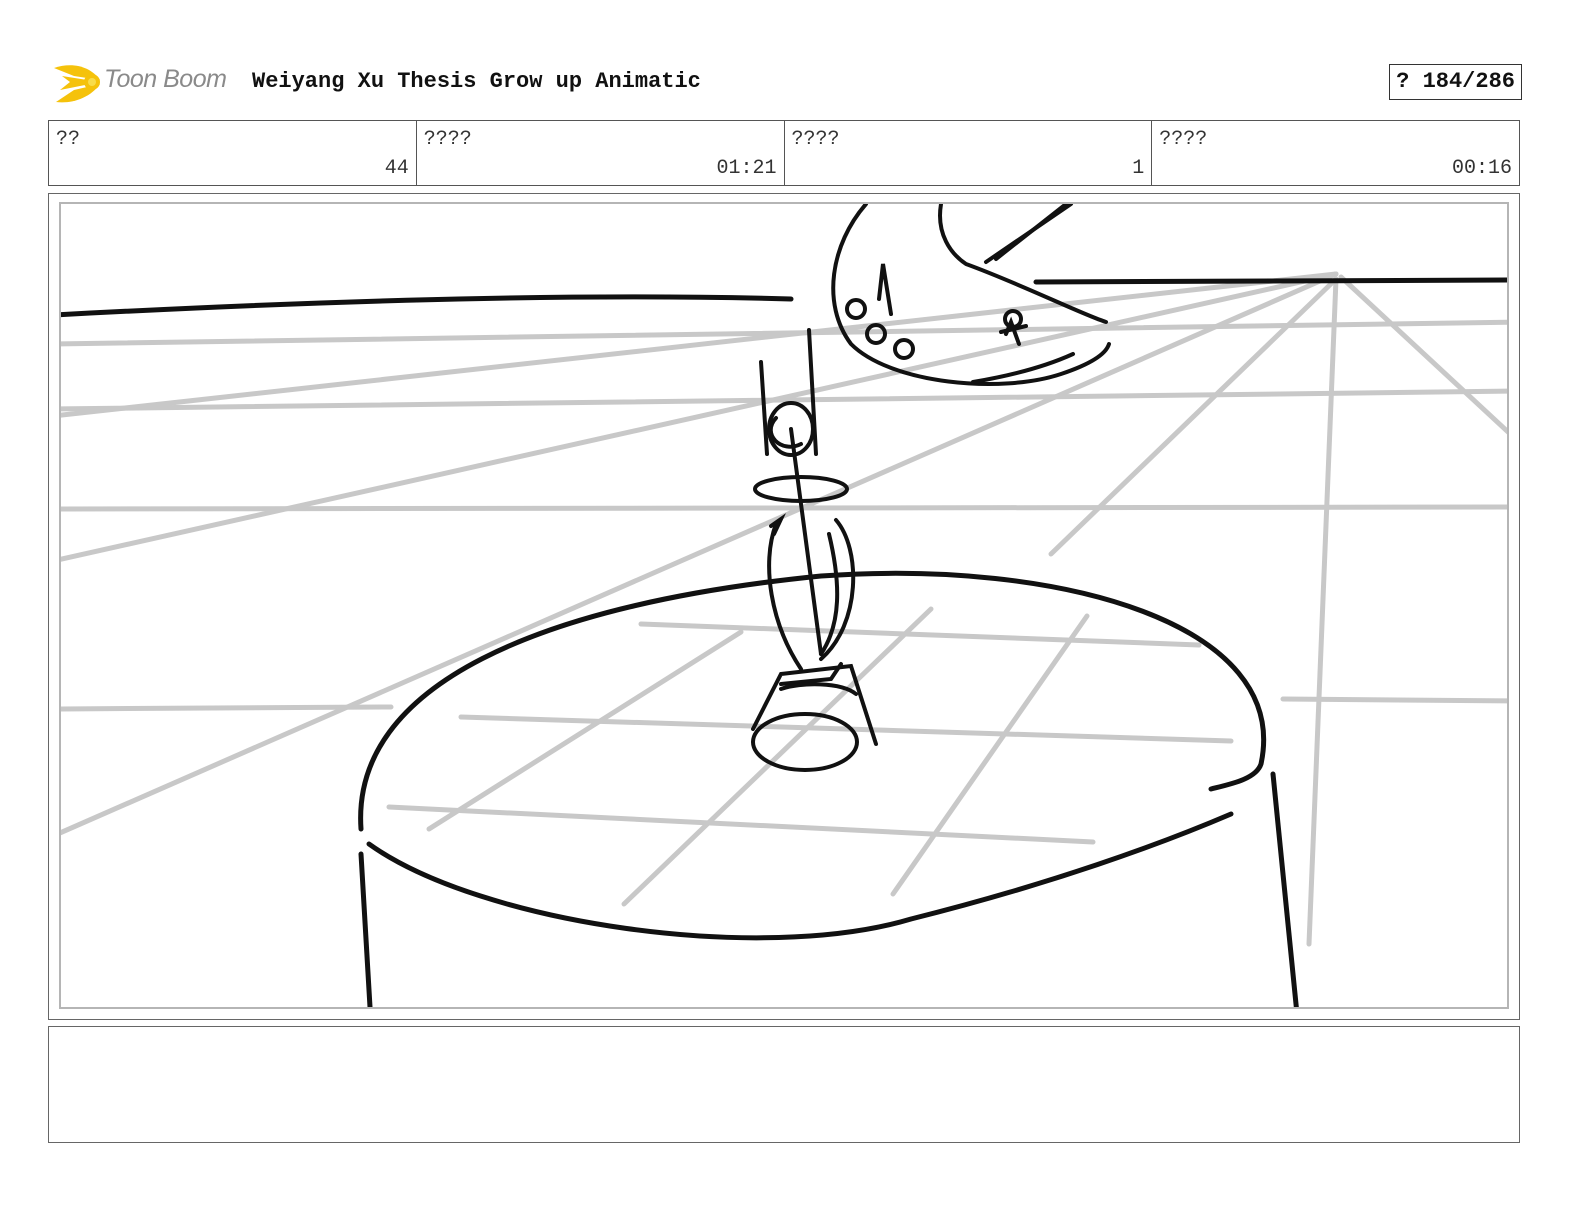 The height and width of the screenshot is (1225, 1582). Describe the element at coordinates (1455, 82) in the screenshot. I see `page-counter: ? 184/286` at that location.